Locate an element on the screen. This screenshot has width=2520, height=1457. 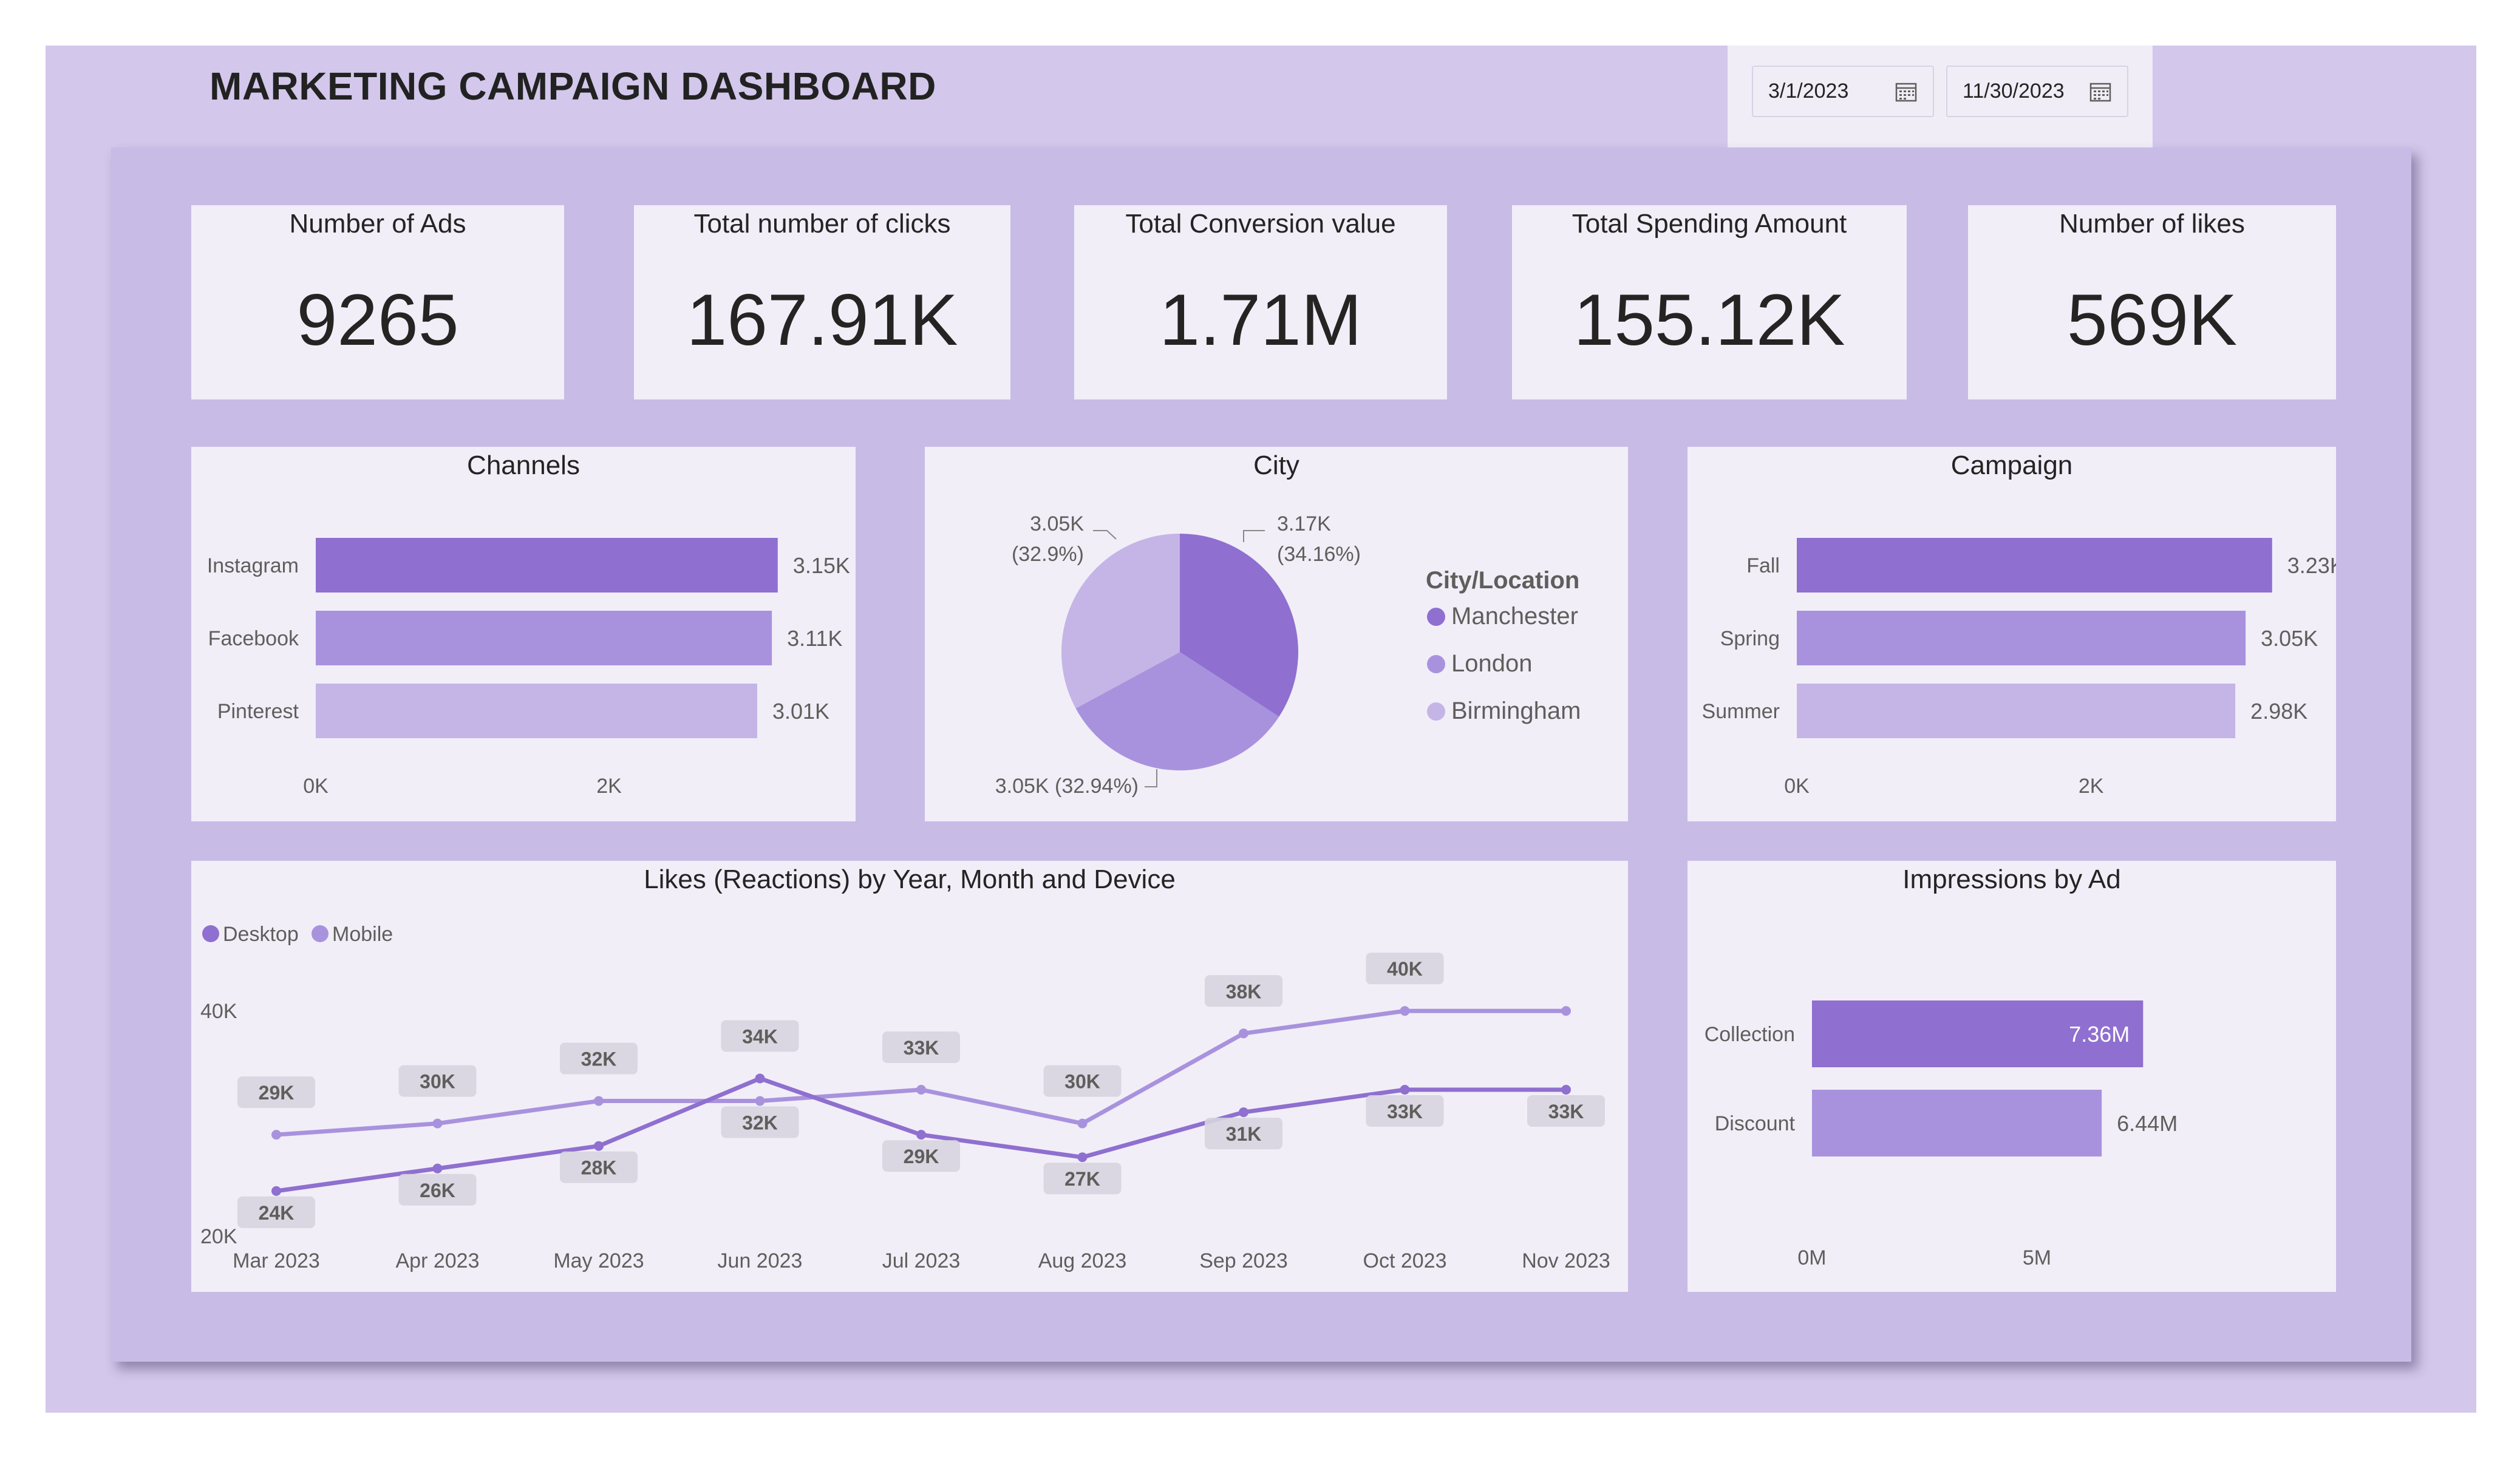
category-label: Pinterest is located at coordinates (258, 711).